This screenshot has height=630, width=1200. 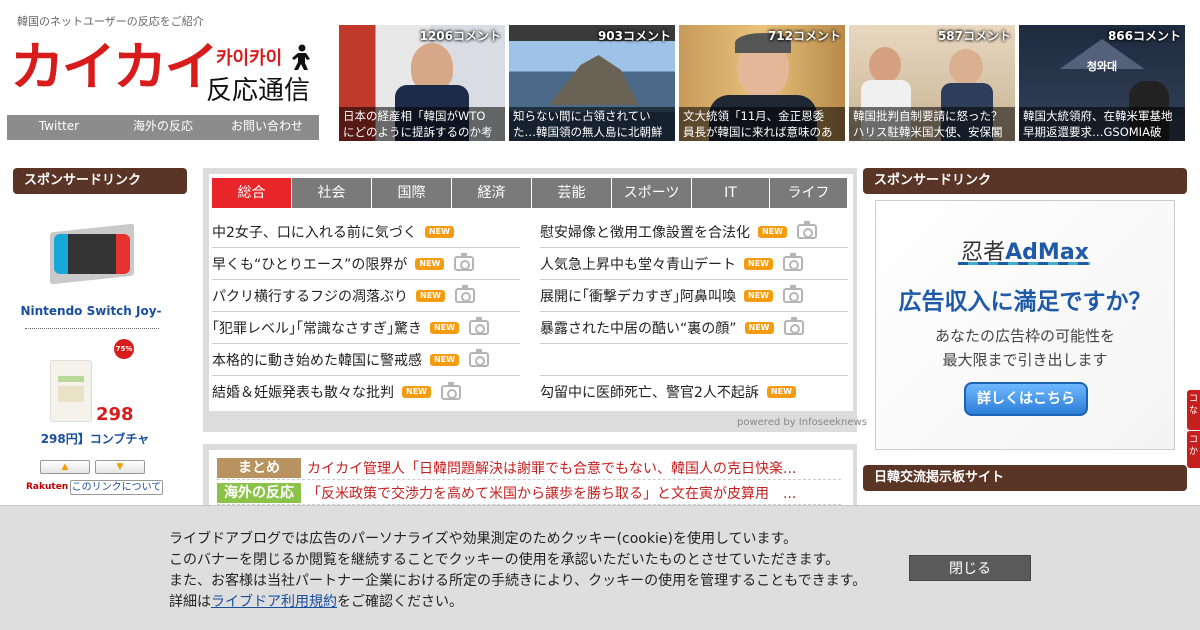 What do you see at coordinates (588, 132) in the screenshot?
I see `caption-line: た…韓国領の無人島に北朝鮮` at bounding box center [588, 132].